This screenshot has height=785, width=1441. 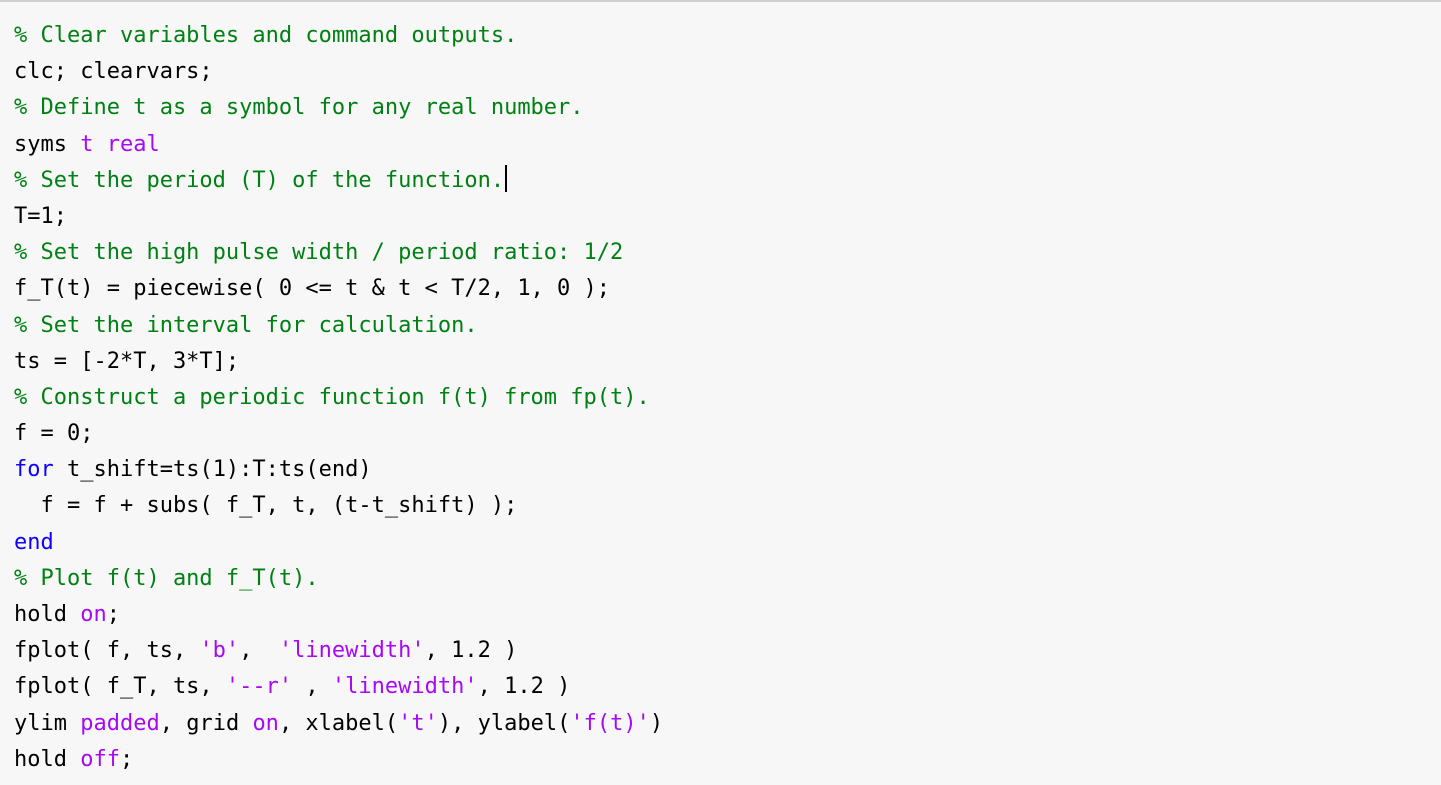 What do you see at coordinates (418, 723) in the screenshot?
I see `code-string: 't'` at bounding box center [418, 723].